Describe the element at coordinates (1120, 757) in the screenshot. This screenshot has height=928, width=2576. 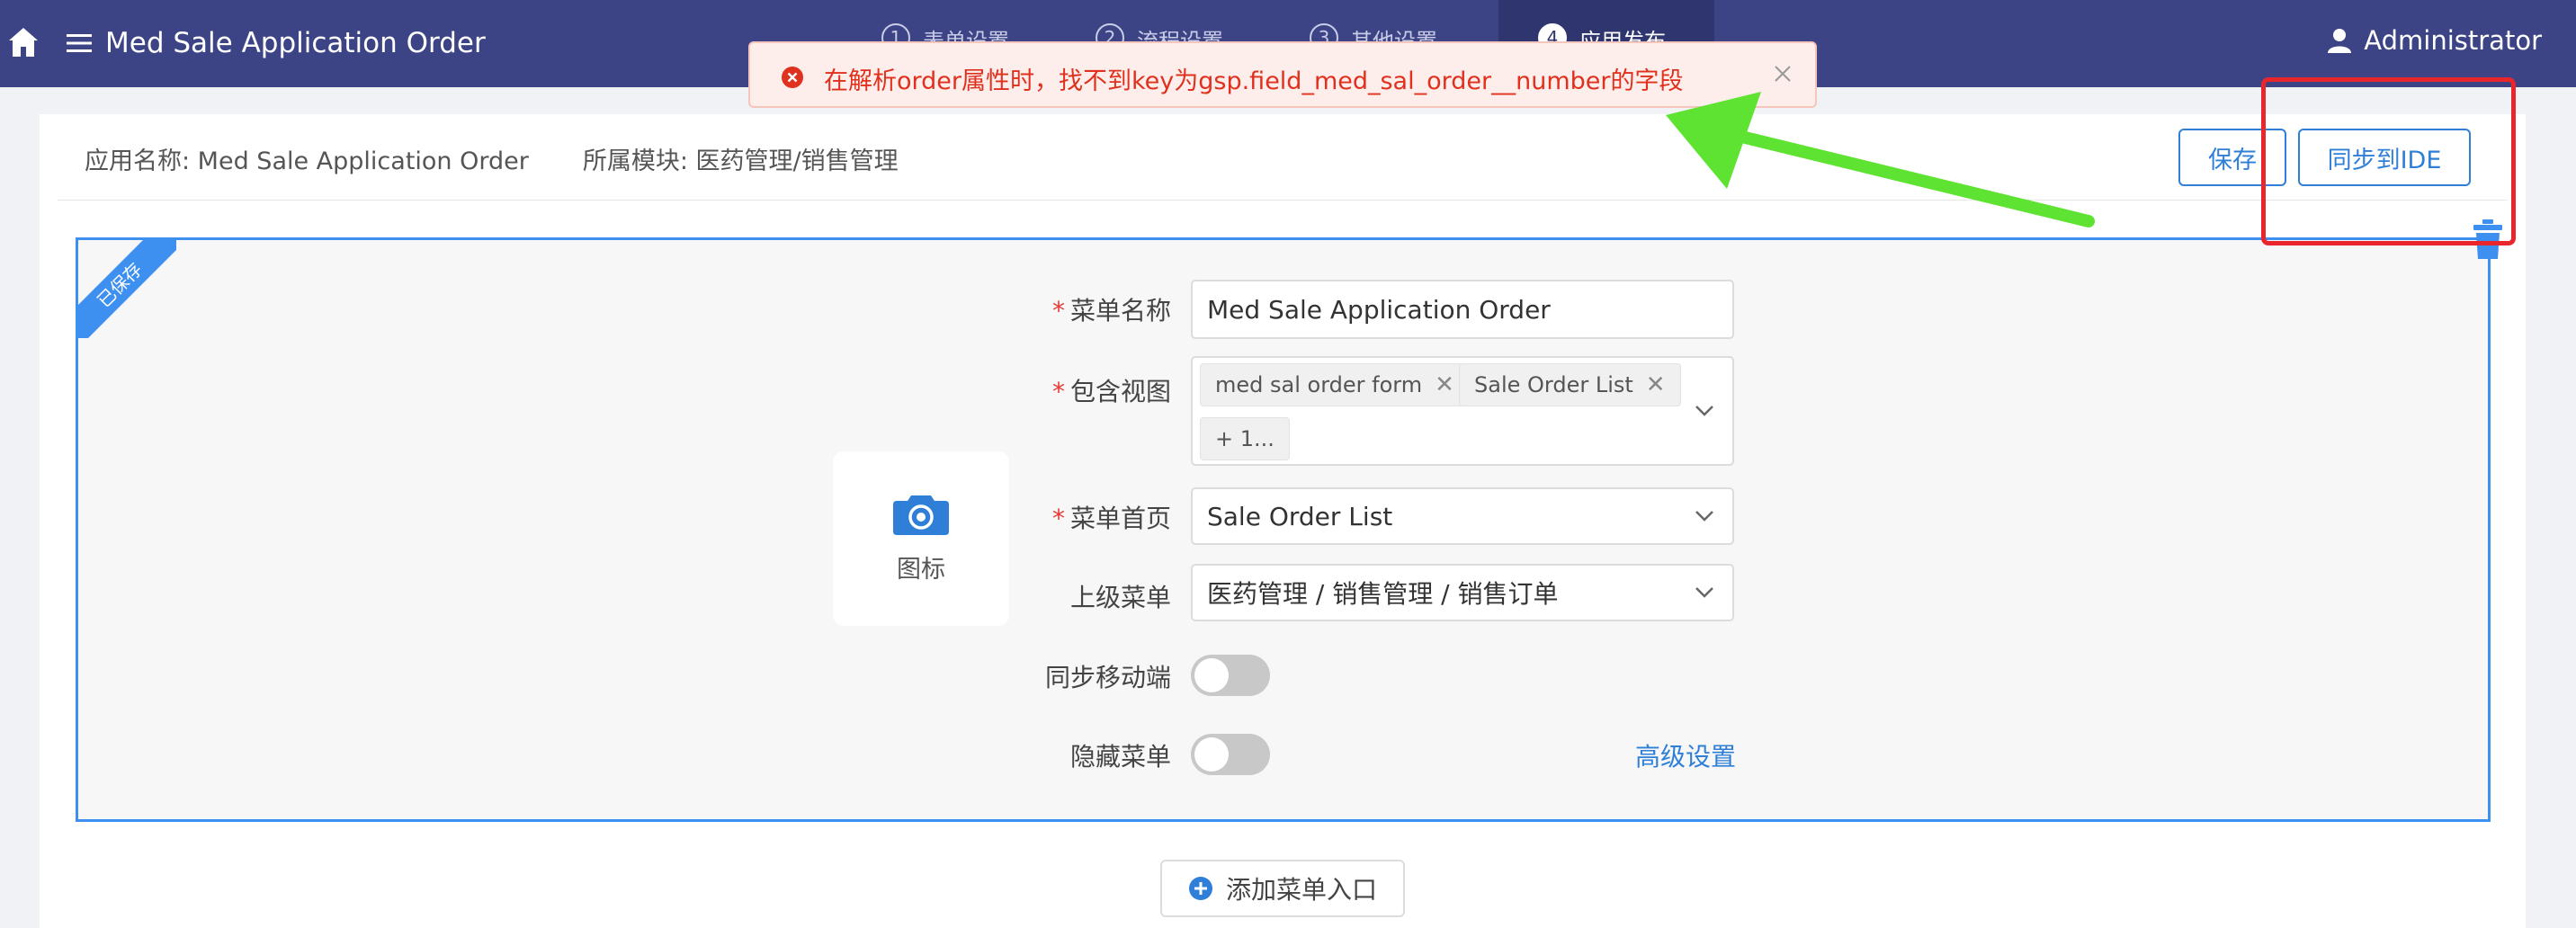
I see `hide-menu-label-text: 隐藏菜单` at that location.